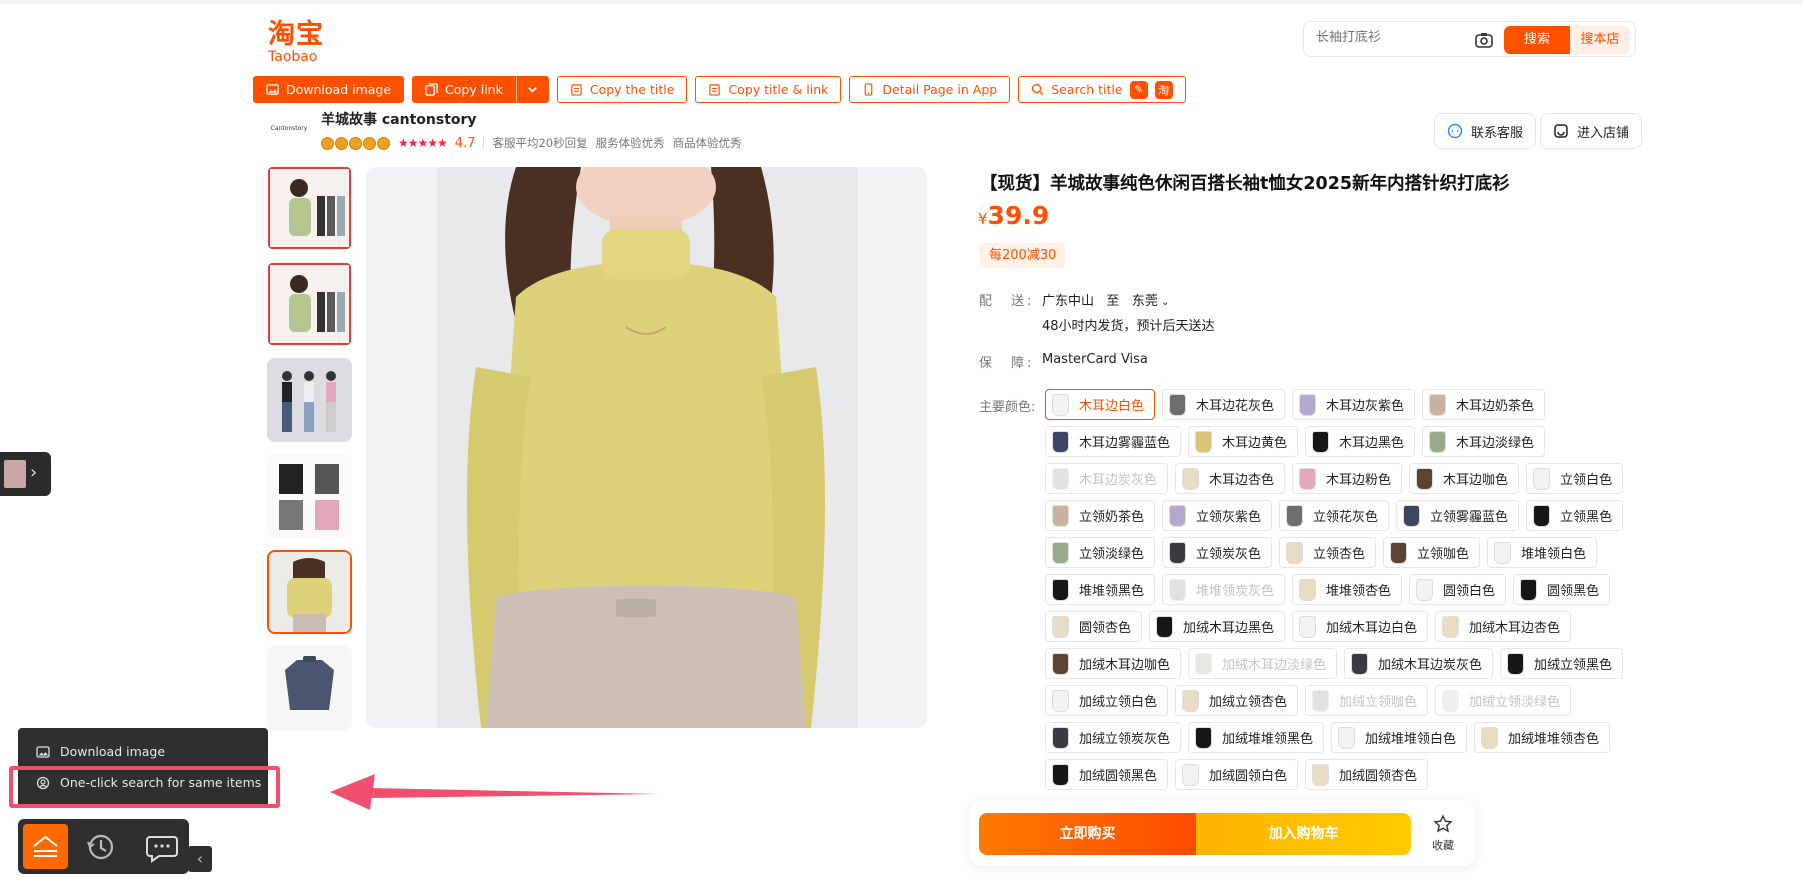  What do you see at coordinates (622, 89) in the screenshot?
I see `copy-title-button: Copy the title` at bounding box center [622, 89].